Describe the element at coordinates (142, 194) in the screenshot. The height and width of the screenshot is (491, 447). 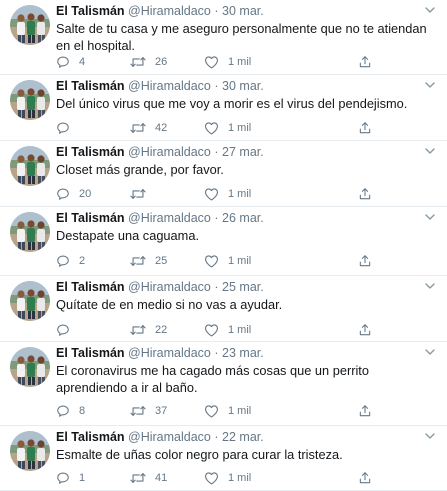
I see `retweet-button` at that location.